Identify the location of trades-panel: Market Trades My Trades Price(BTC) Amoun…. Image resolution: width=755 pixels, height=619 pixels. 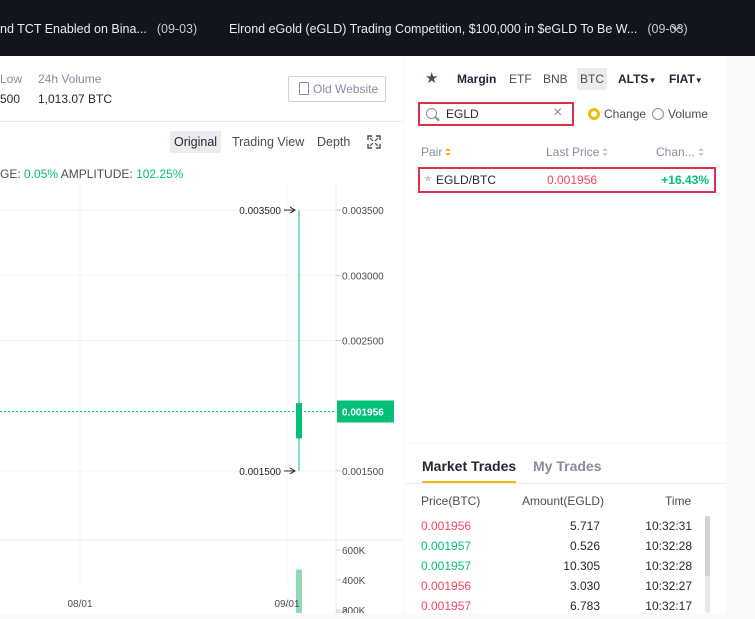
(565, 528).